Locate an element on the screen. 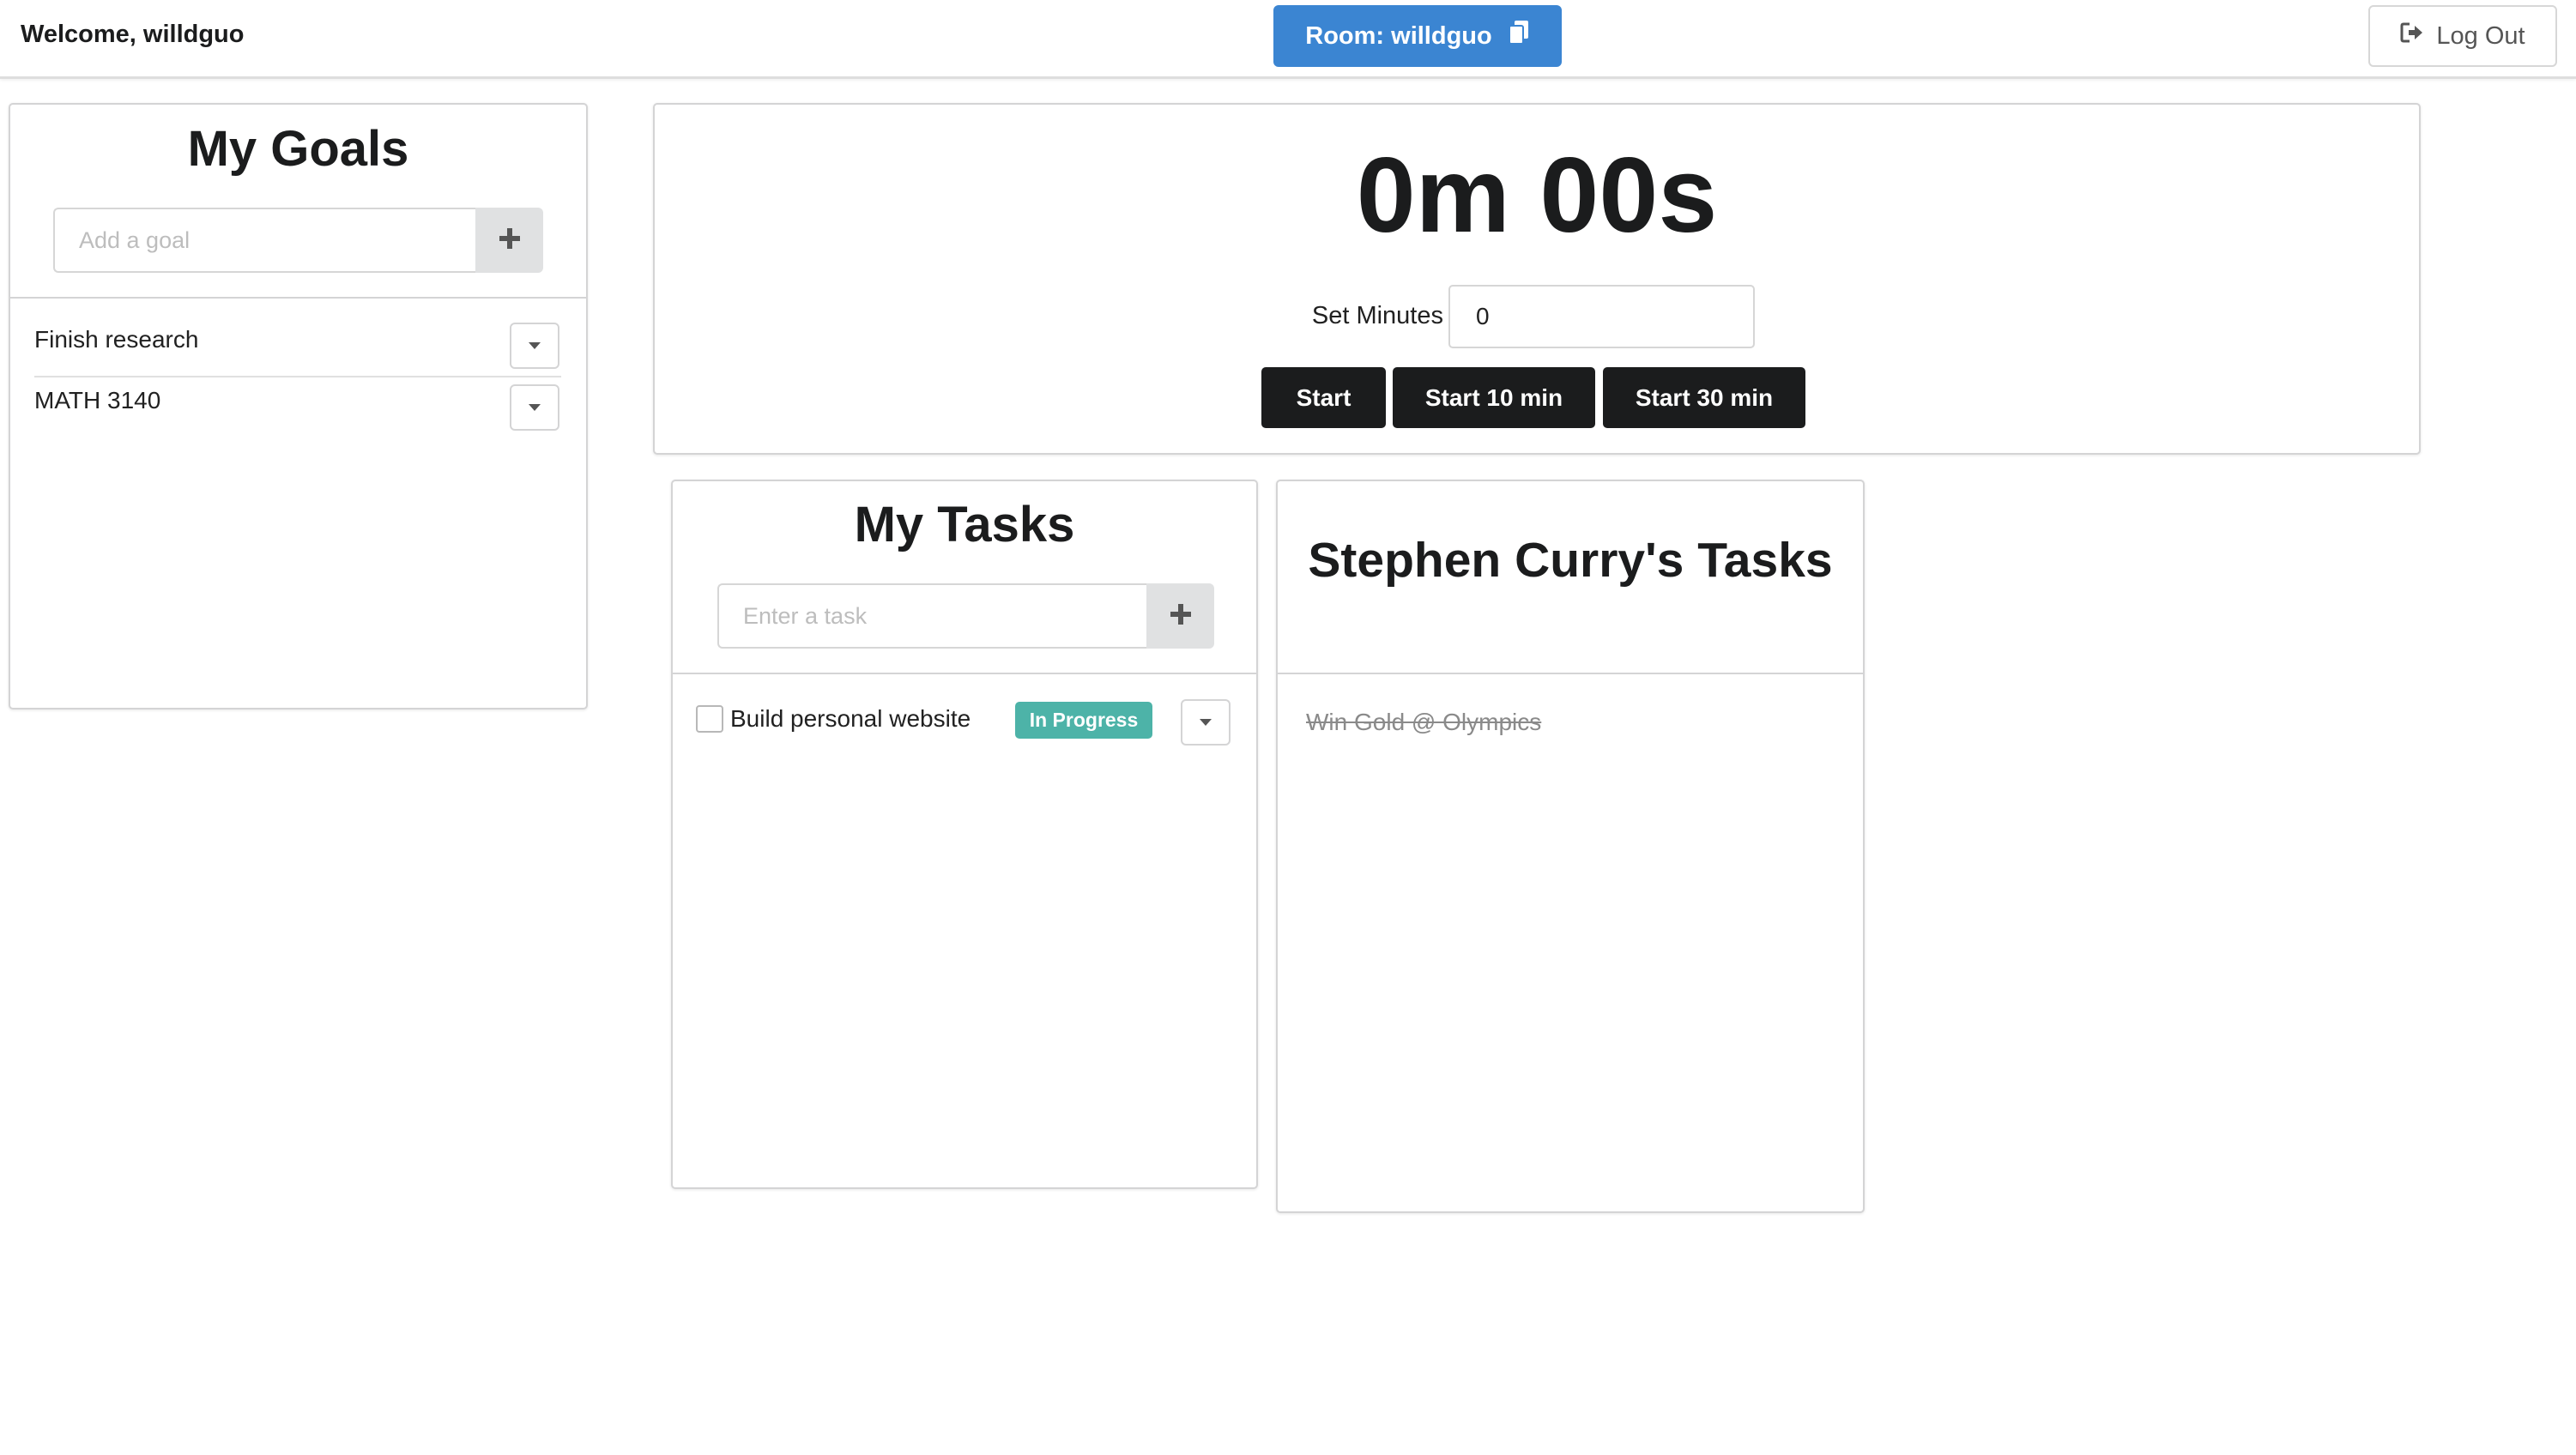 The width and height of the screenshot is (2576, 1455). copy-icon is located at coordinates (1519, 36).